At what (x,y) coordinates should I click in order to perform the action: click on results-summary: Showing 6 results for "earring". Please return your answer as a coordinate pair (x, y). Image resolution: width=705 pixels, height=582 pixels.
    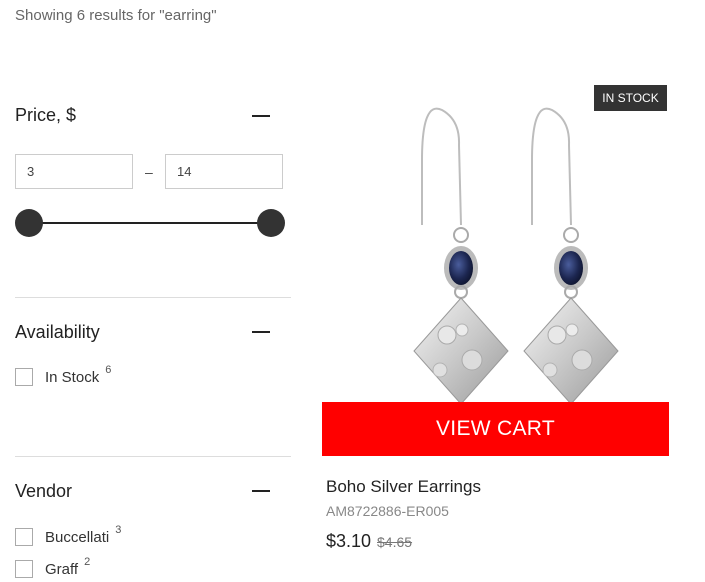
    Looking at the image, I should click on (116, 15).